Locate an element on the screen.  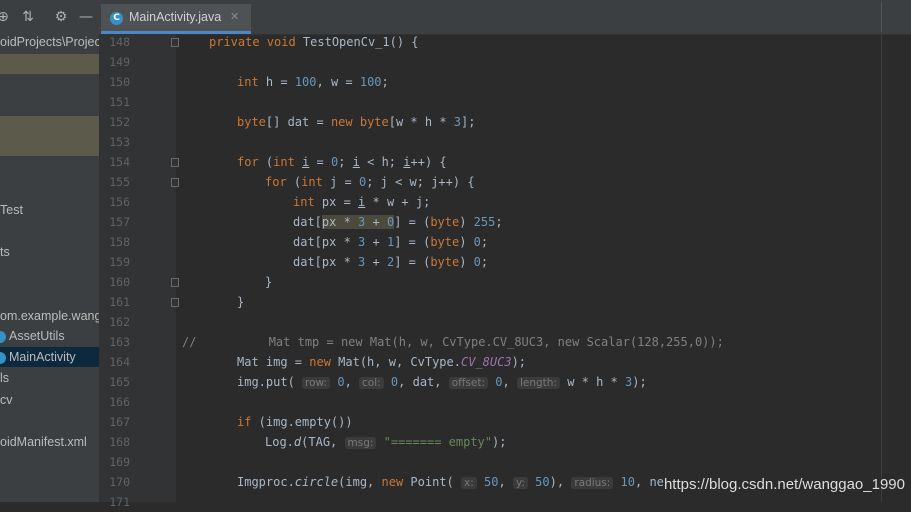
code-token: j = is located at coordinates (340, 182).